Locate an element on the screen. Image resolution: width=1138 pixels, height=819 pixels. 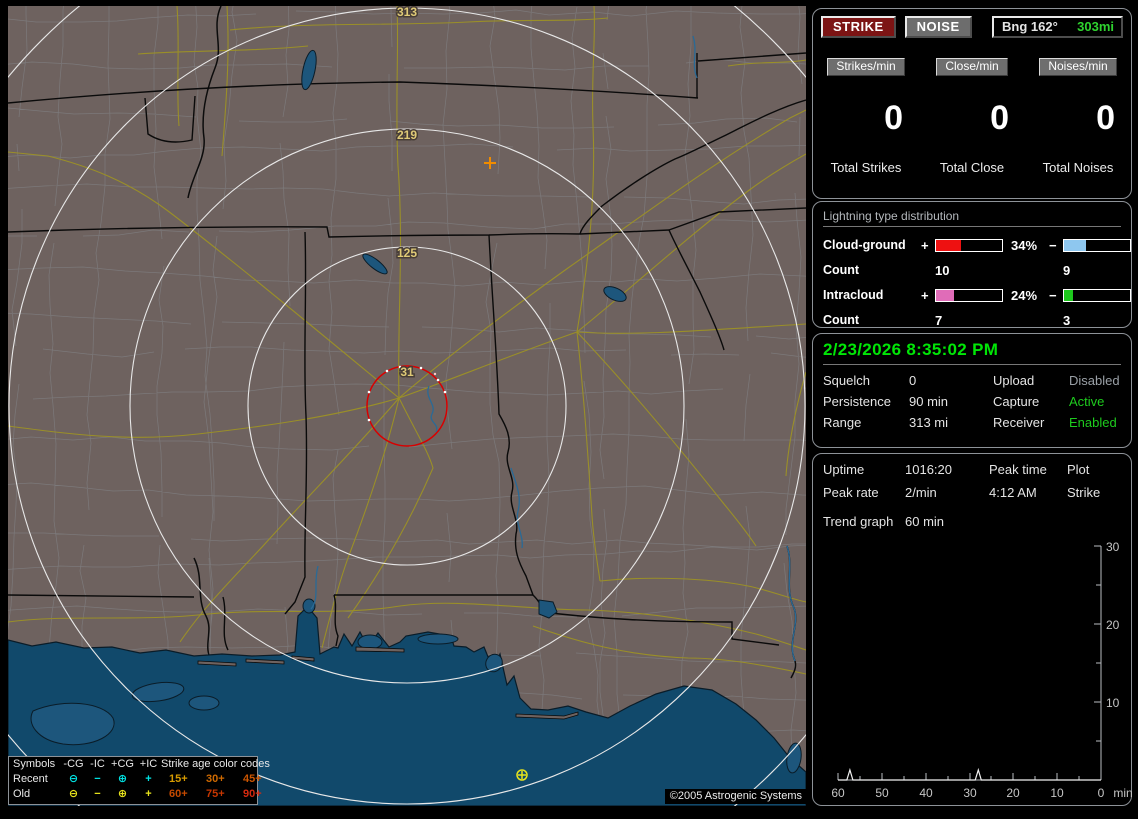
cg-count-label: Count is located at coordinates (841, 270).